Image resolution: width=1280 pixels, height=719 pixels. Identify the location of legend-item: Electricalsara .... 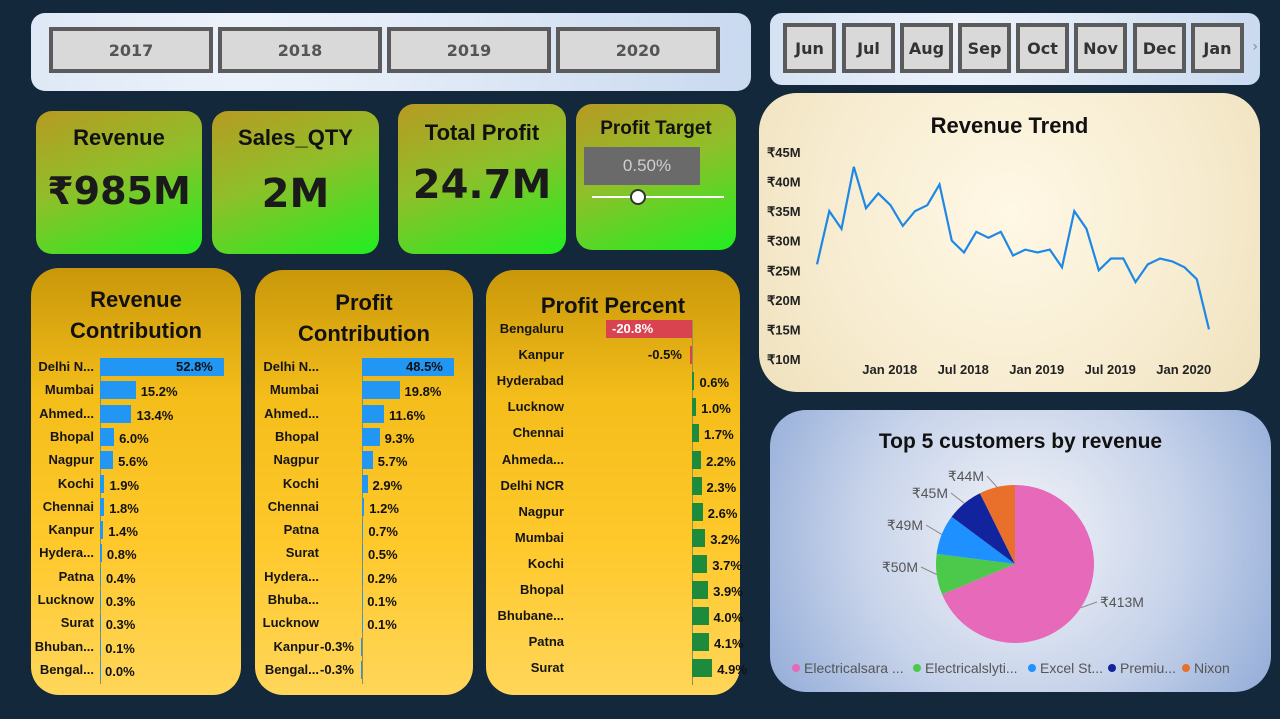
(848, 668).